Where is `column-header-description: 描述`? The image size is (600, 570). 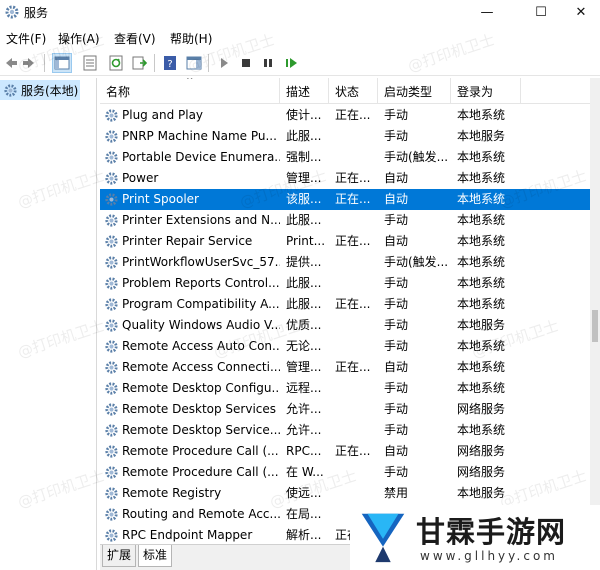 column-header-description: 描述 is located at coordinates (304, 91).